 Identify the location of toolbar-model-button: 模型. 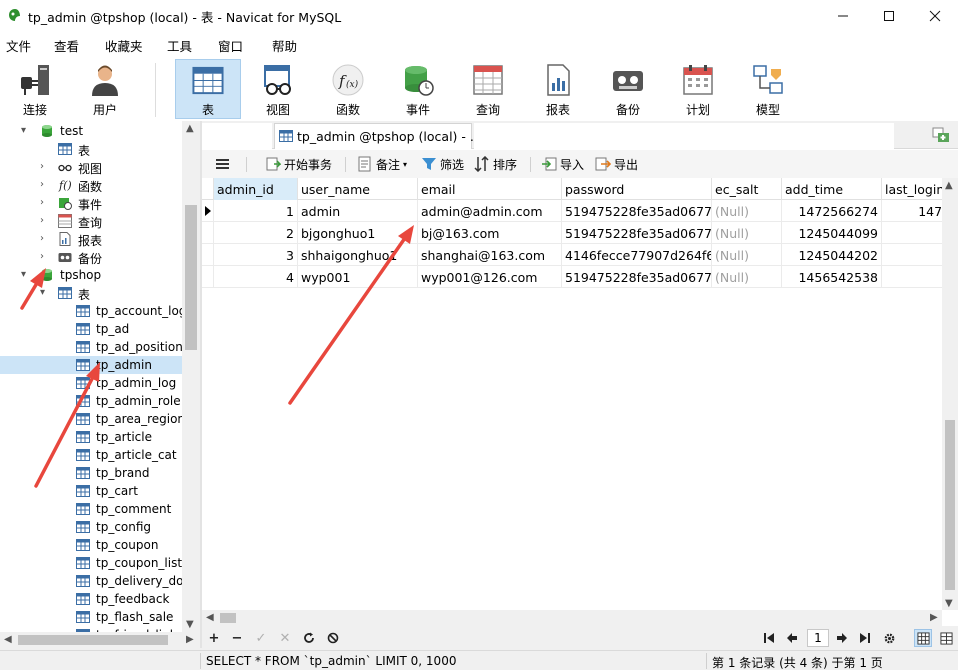
(768, 89).